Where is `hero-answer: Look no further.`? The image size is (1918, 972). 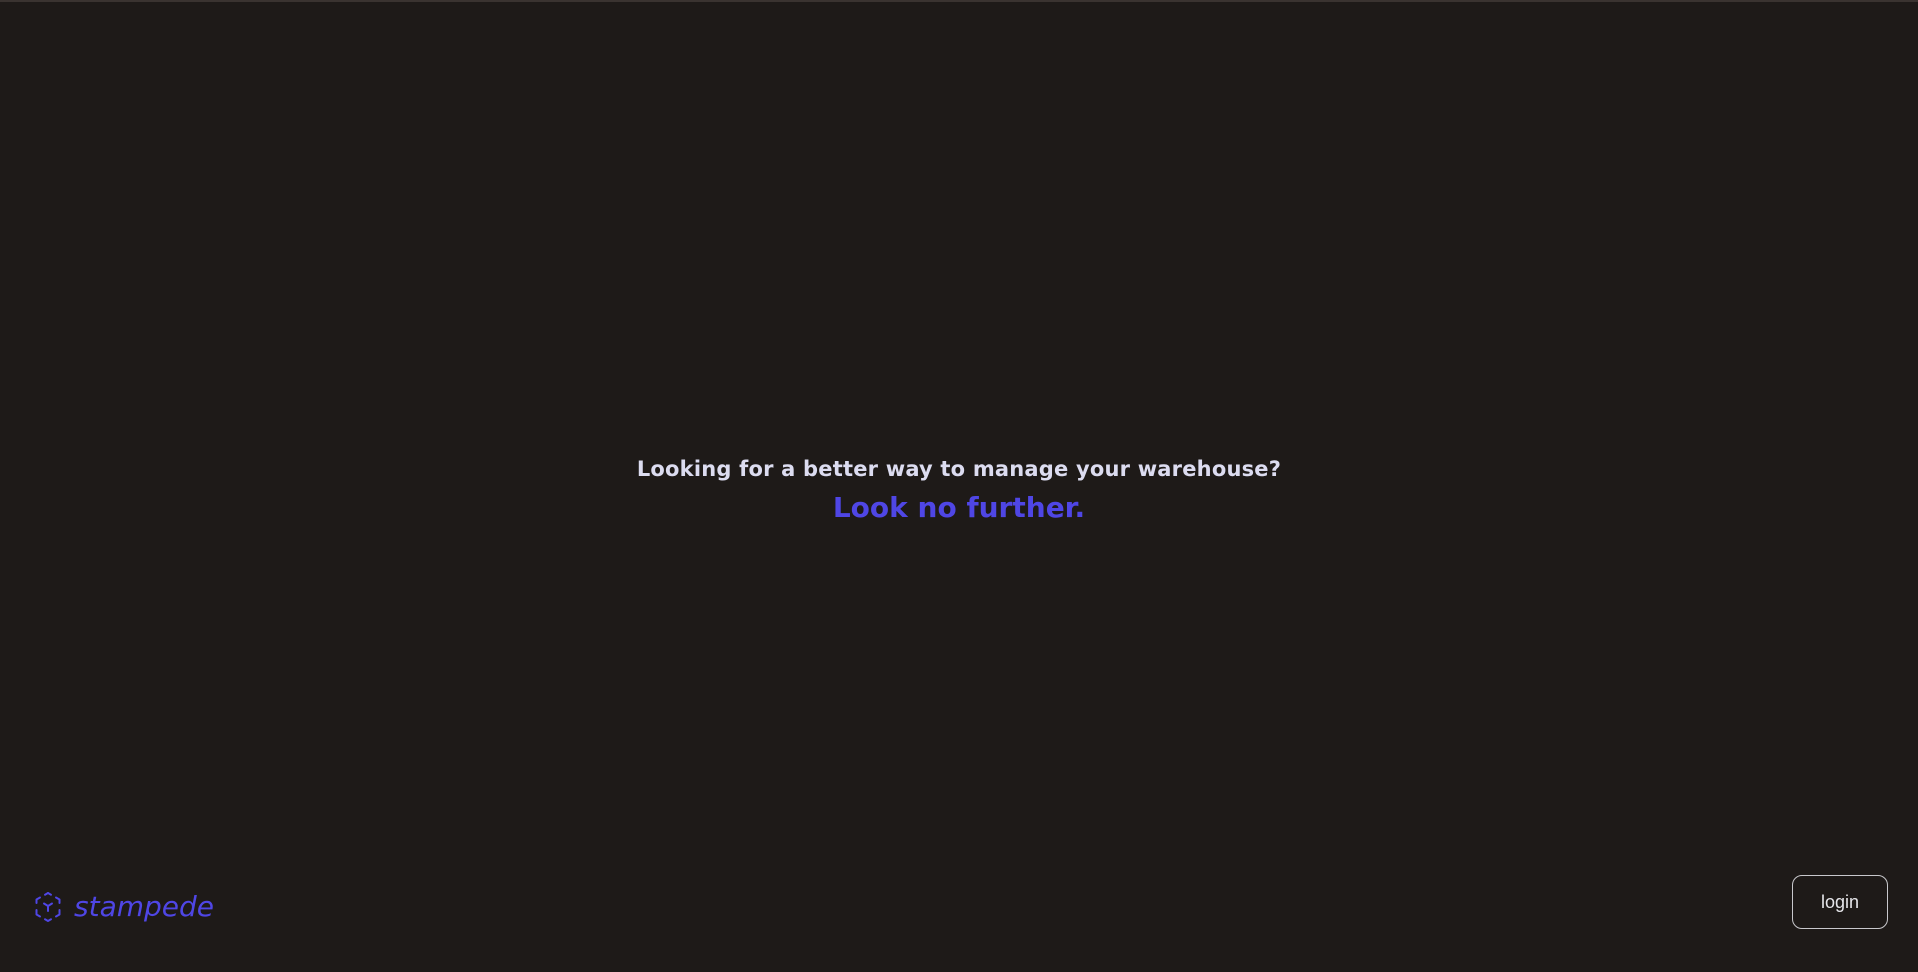 hero-answer: Look no further. is located at coordinates (959, 507).